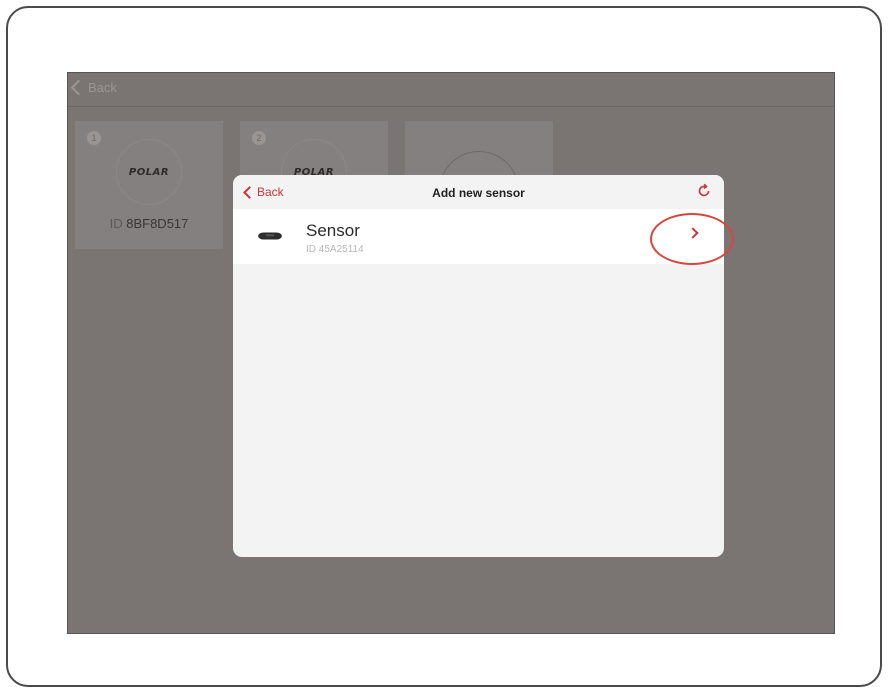  What do you see at coordinates (116, 223) in the screenshot?
I see `card-id-prefix: ID` at bounding box center [116, 223].